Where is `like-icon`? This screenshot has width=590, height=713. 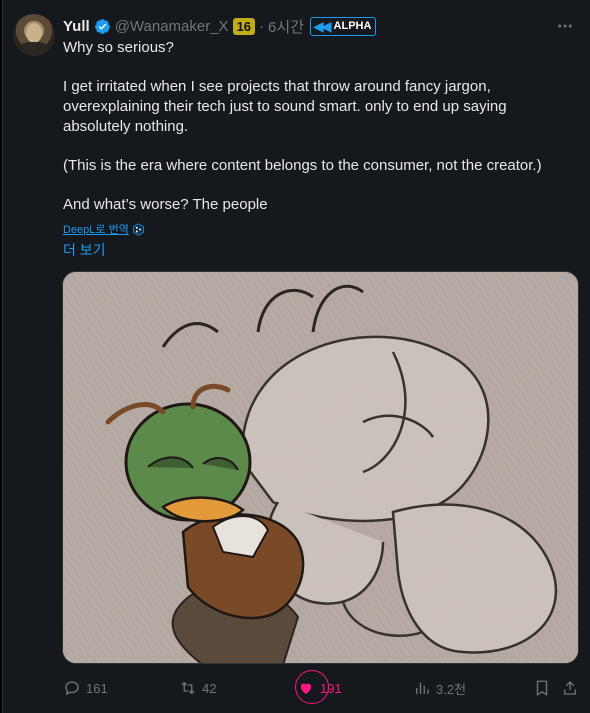
like-icon is located at coordinates (306, 688).